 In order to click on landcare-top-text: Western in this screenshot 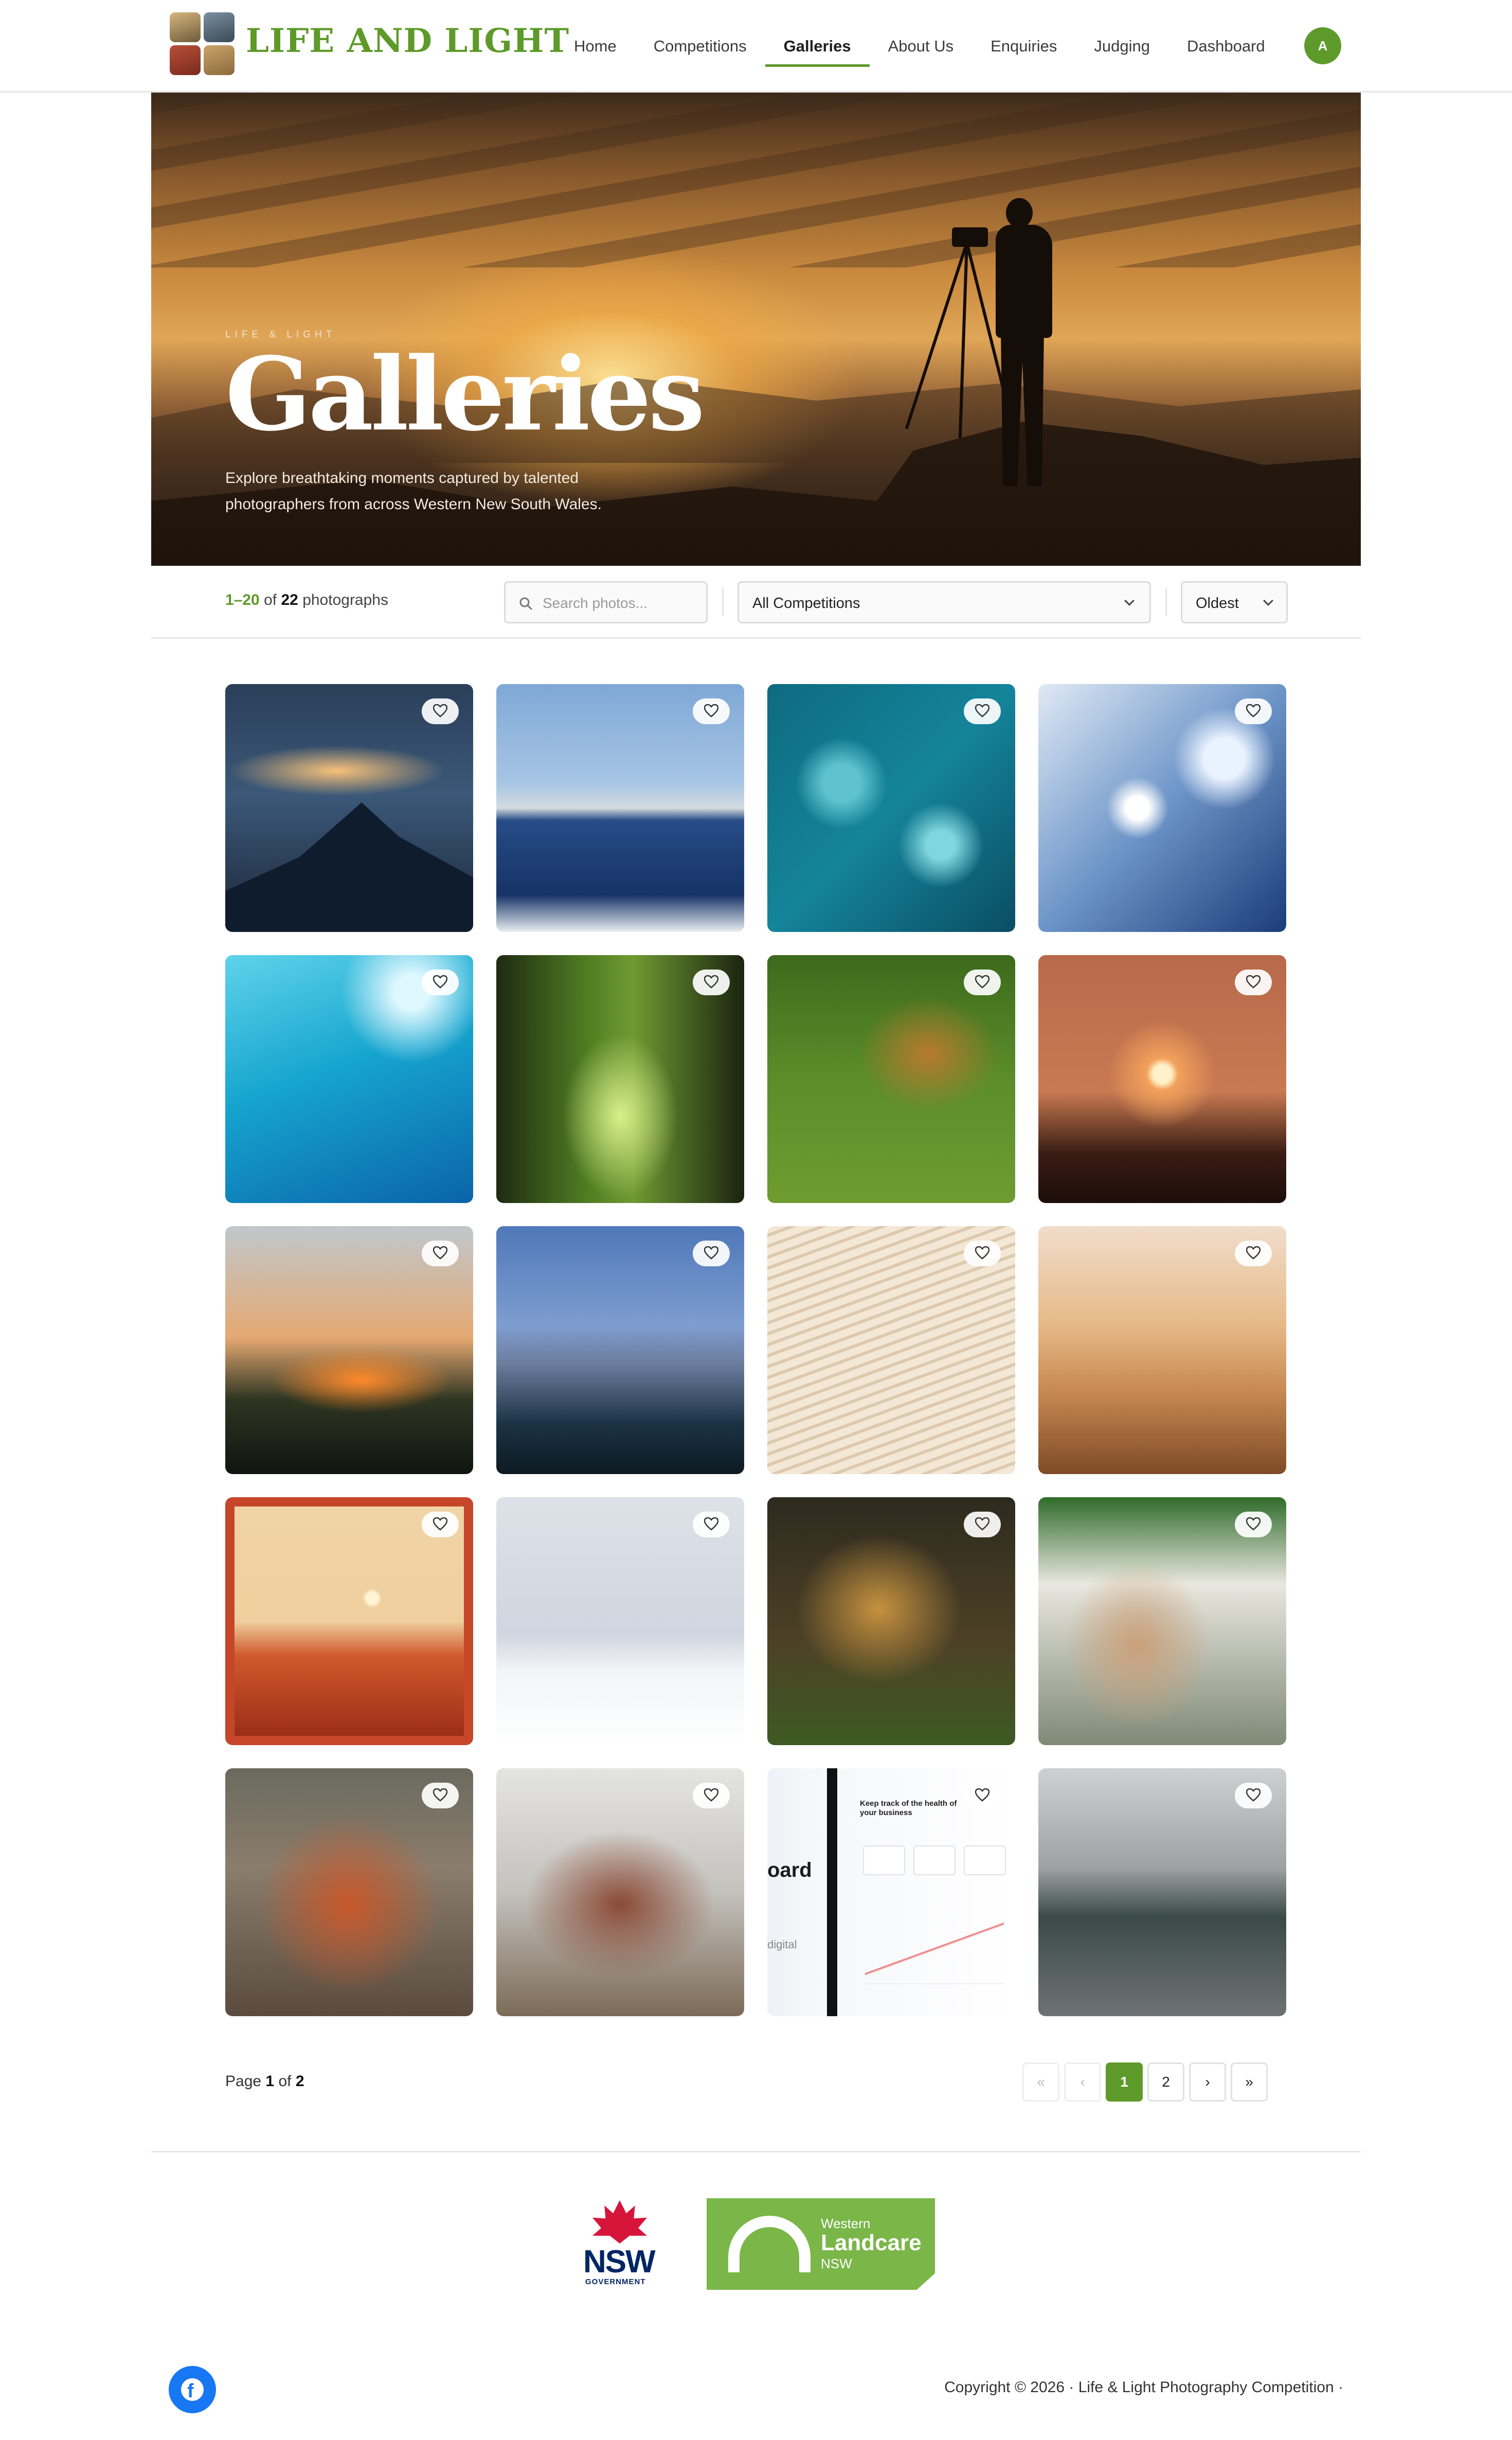, I will do `click(846, 2223)`.